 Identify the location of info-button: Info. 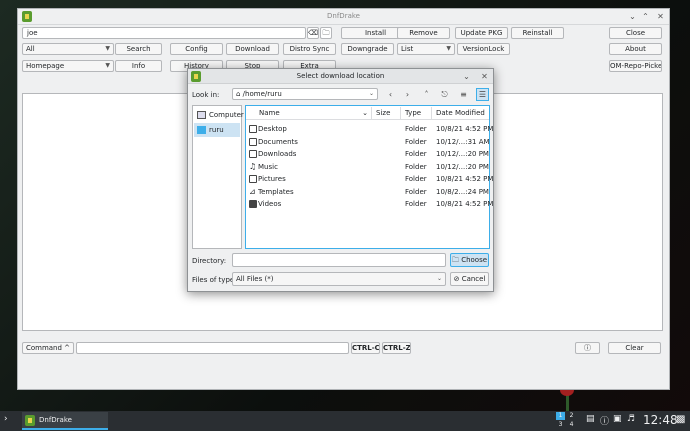
(138, 66).